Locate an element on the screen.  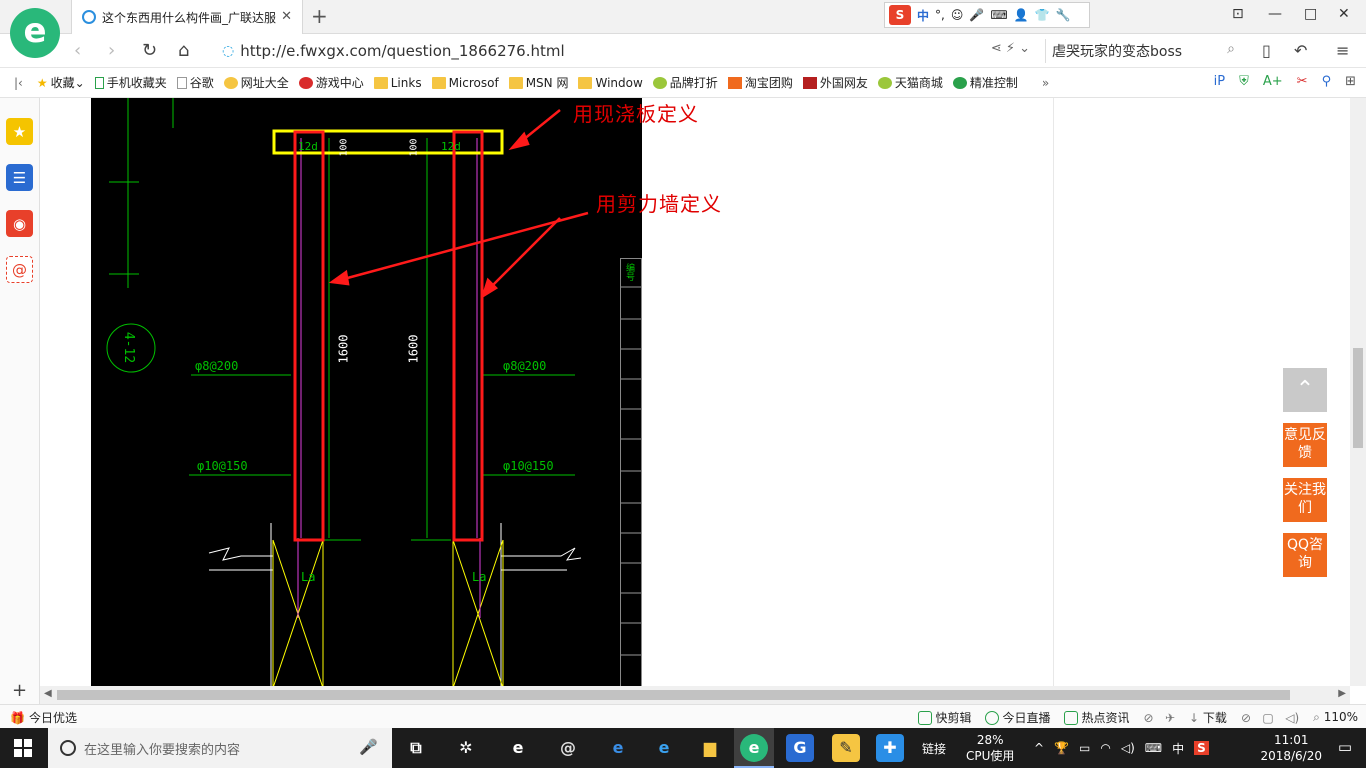
home-button: ⌂ is located at coordinates (183, 50).